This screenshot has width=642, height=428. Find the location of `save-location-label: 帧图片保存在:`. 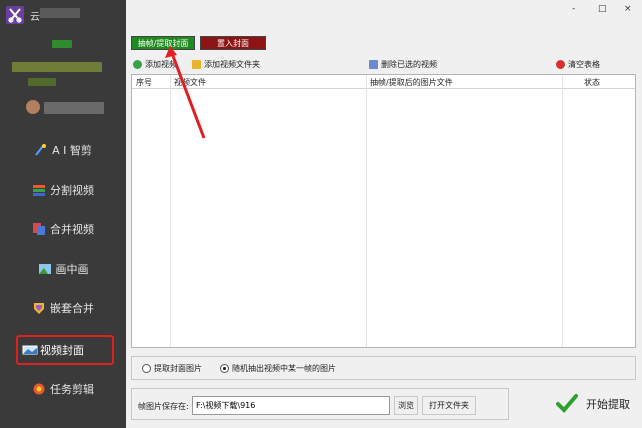

save-location-label: 帧图片保存在: is located at coordinates (163, 406).